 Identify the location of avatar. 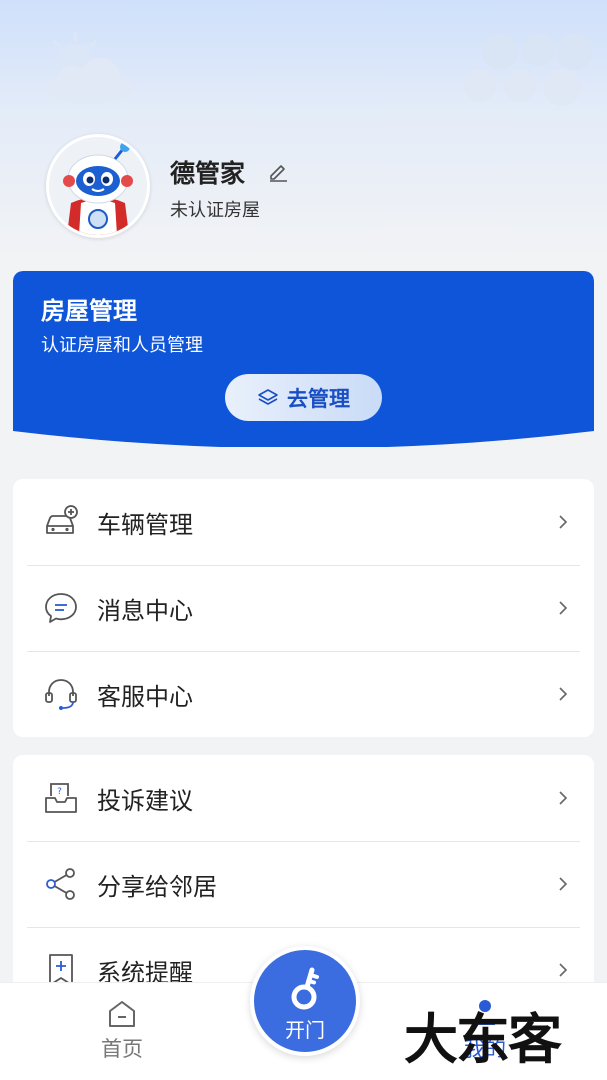
(98, 186).